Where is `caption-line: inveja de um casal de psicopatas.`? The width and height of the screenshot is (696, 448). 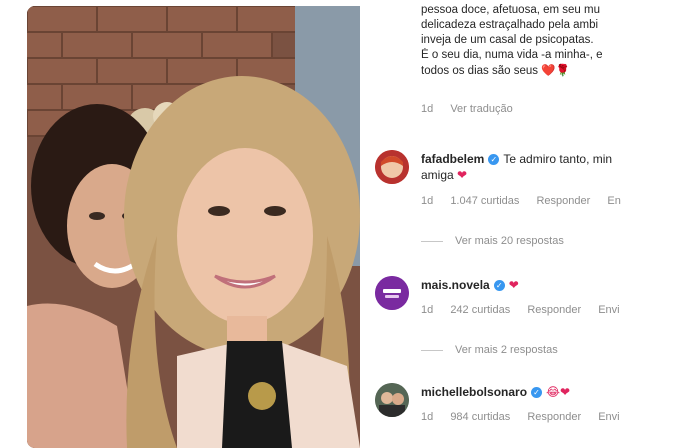
caption-line: inveja de um casal de psicopatas. is located at coordinates (507, 40).